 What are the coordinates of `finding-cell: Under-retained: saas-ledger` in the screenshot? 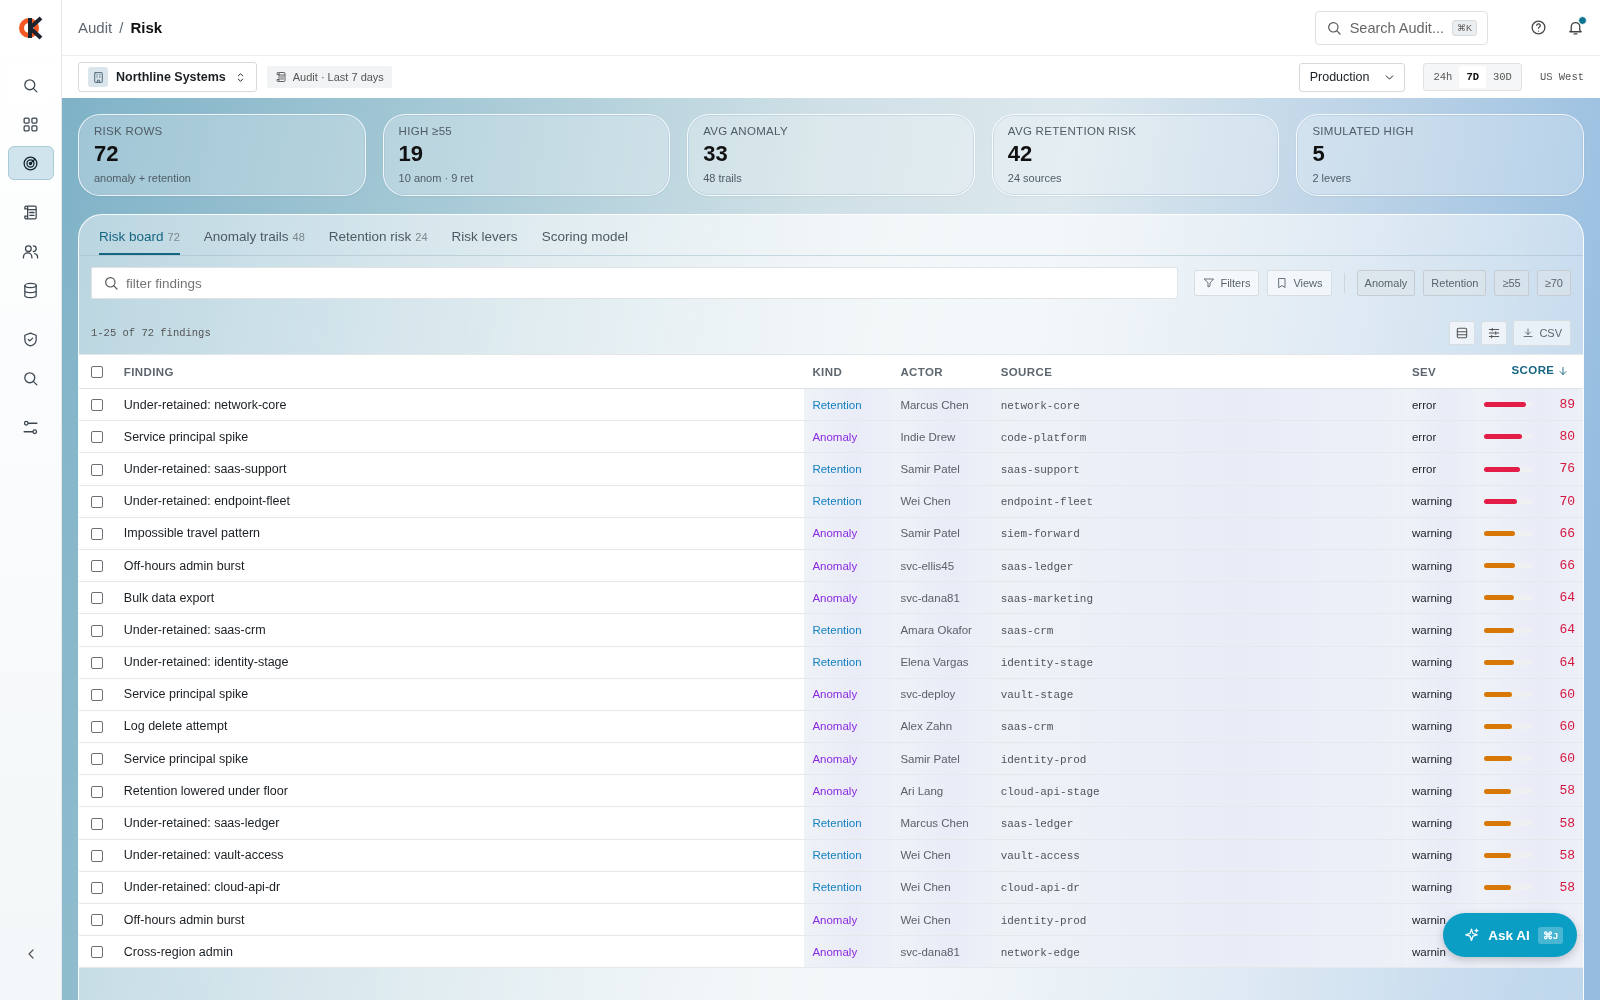 It's located at (201, 823).